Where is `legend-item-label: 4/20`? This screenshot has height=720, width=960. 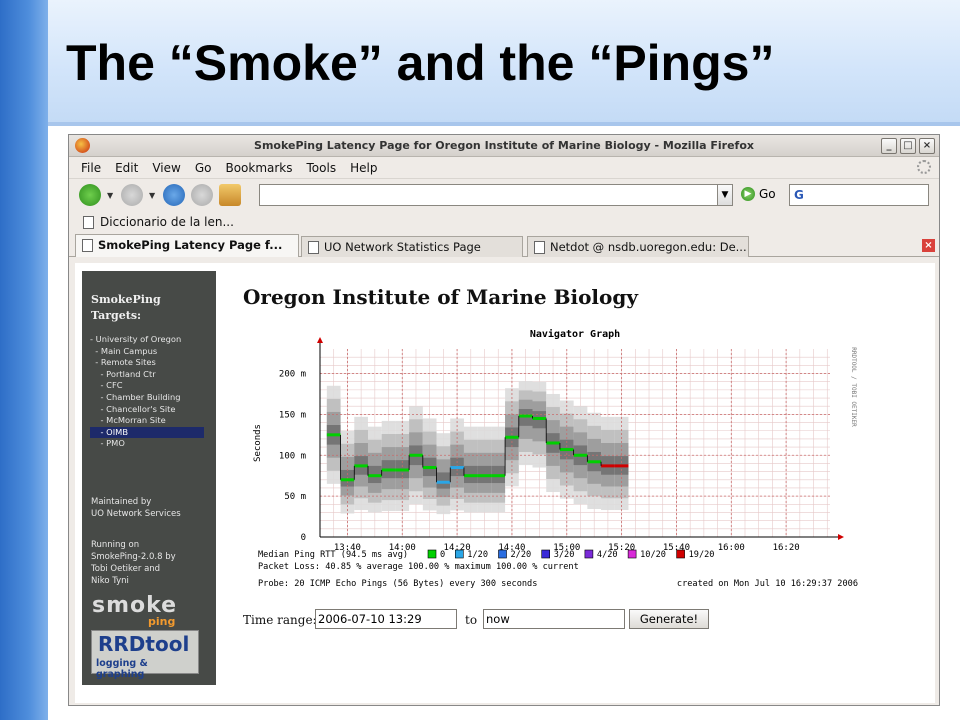
legend-item-label: 4/20 is located at coordinates (607, 555).